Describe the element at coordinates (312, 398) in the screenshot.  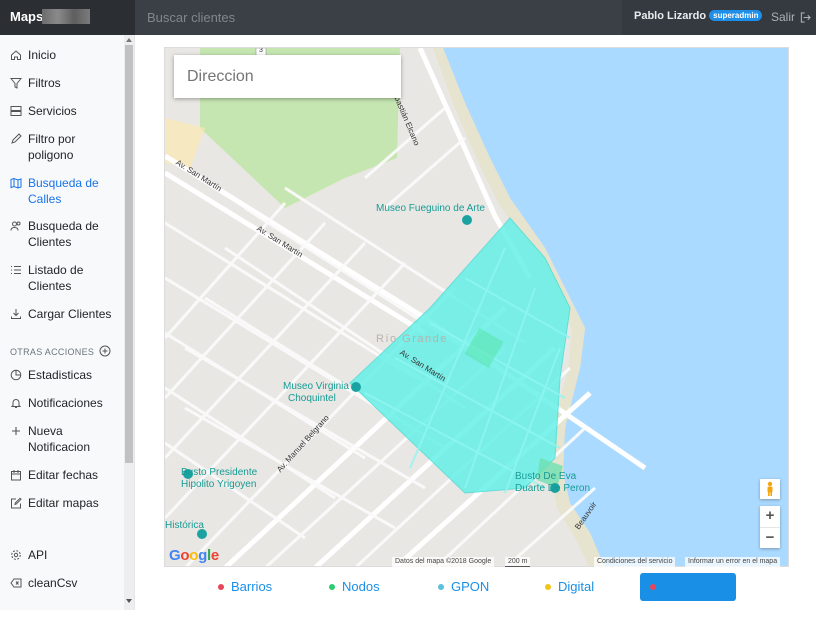
I see `map-label-museo-virginia-2: Choquintel` at that location.